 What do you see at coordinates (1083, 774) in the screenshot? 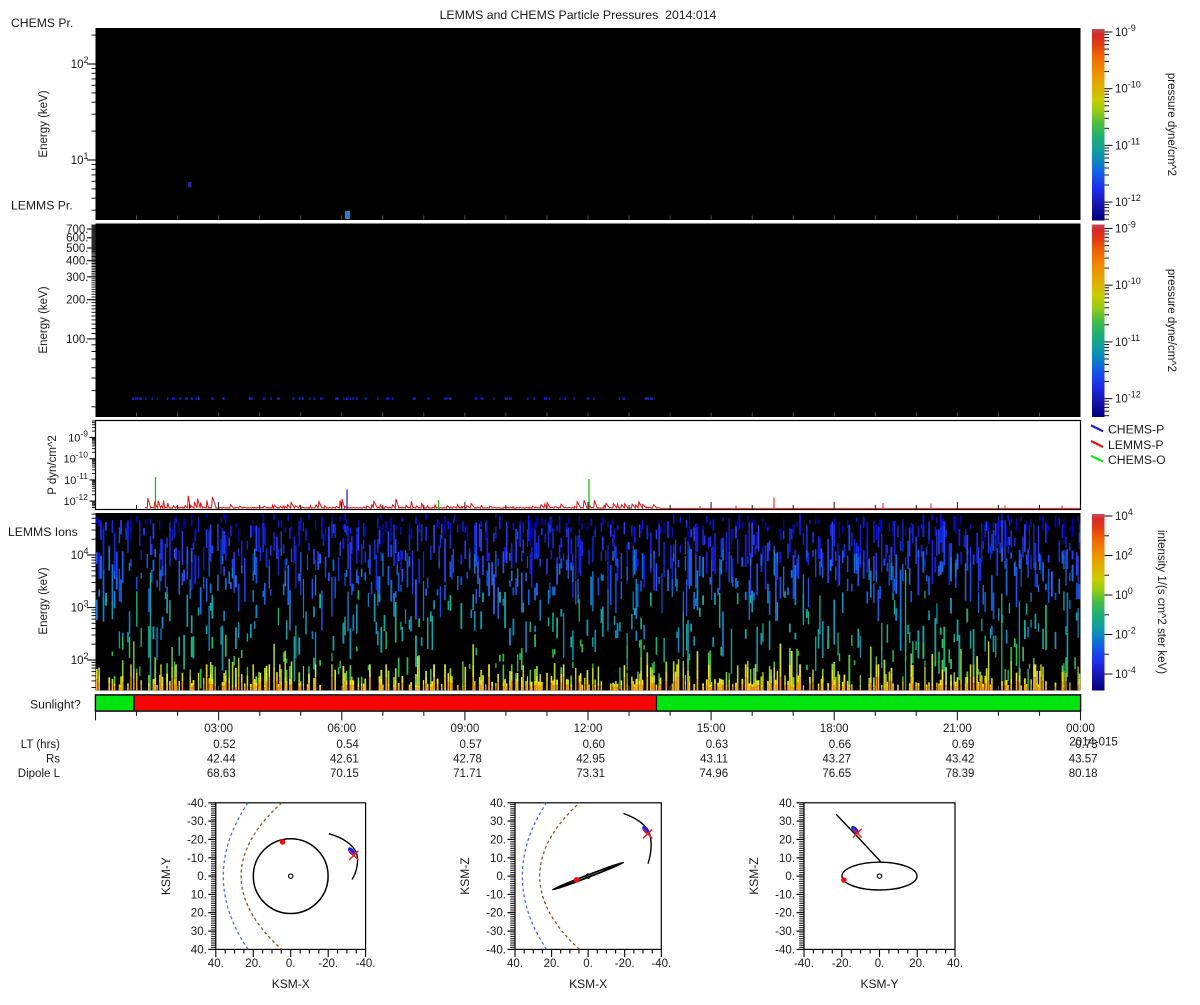
I see `svg-text: 80.18` at bounding box center [1083, 774].